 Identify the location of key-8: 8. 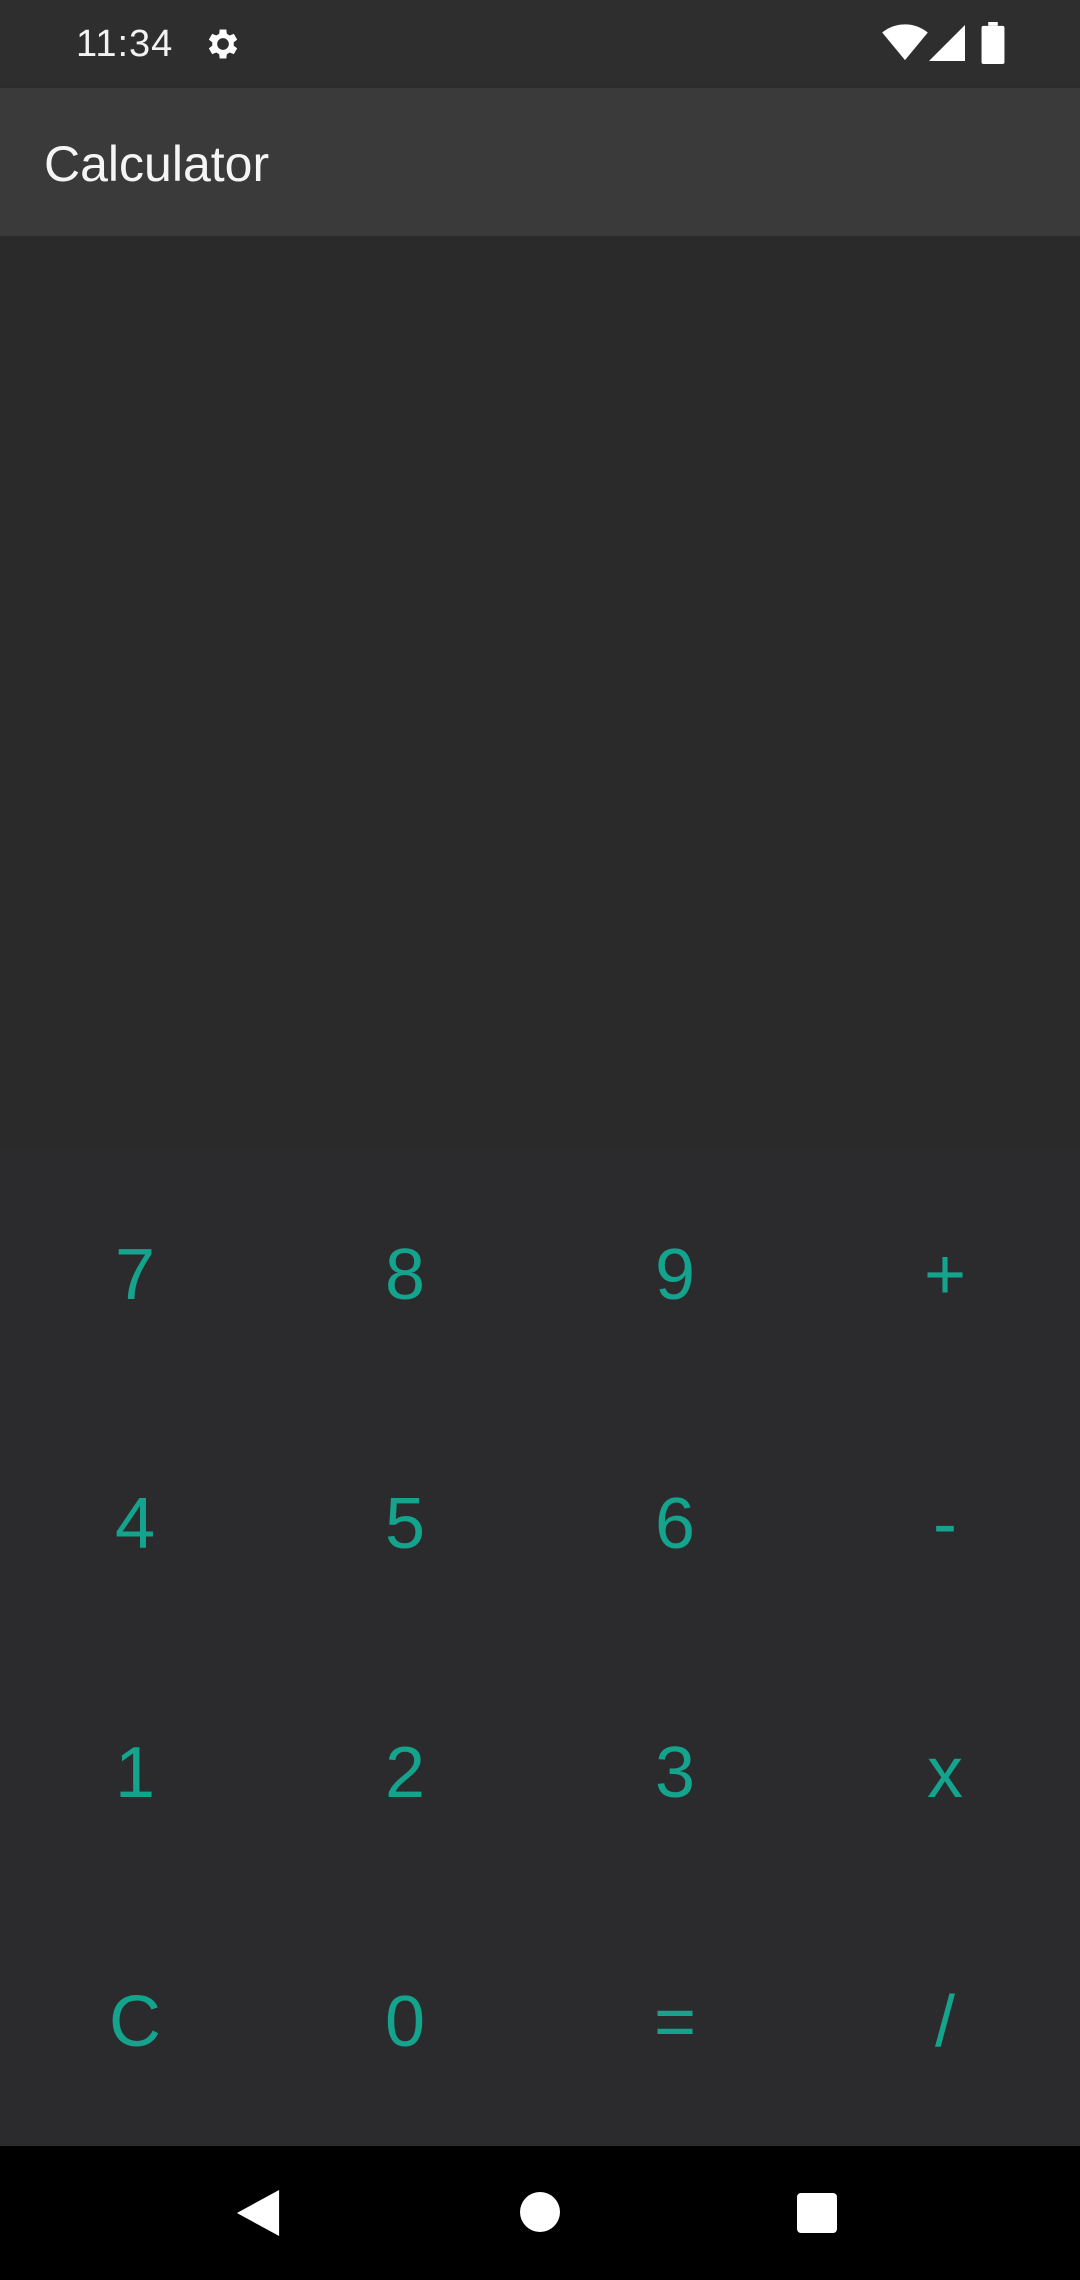
(405, 1274).